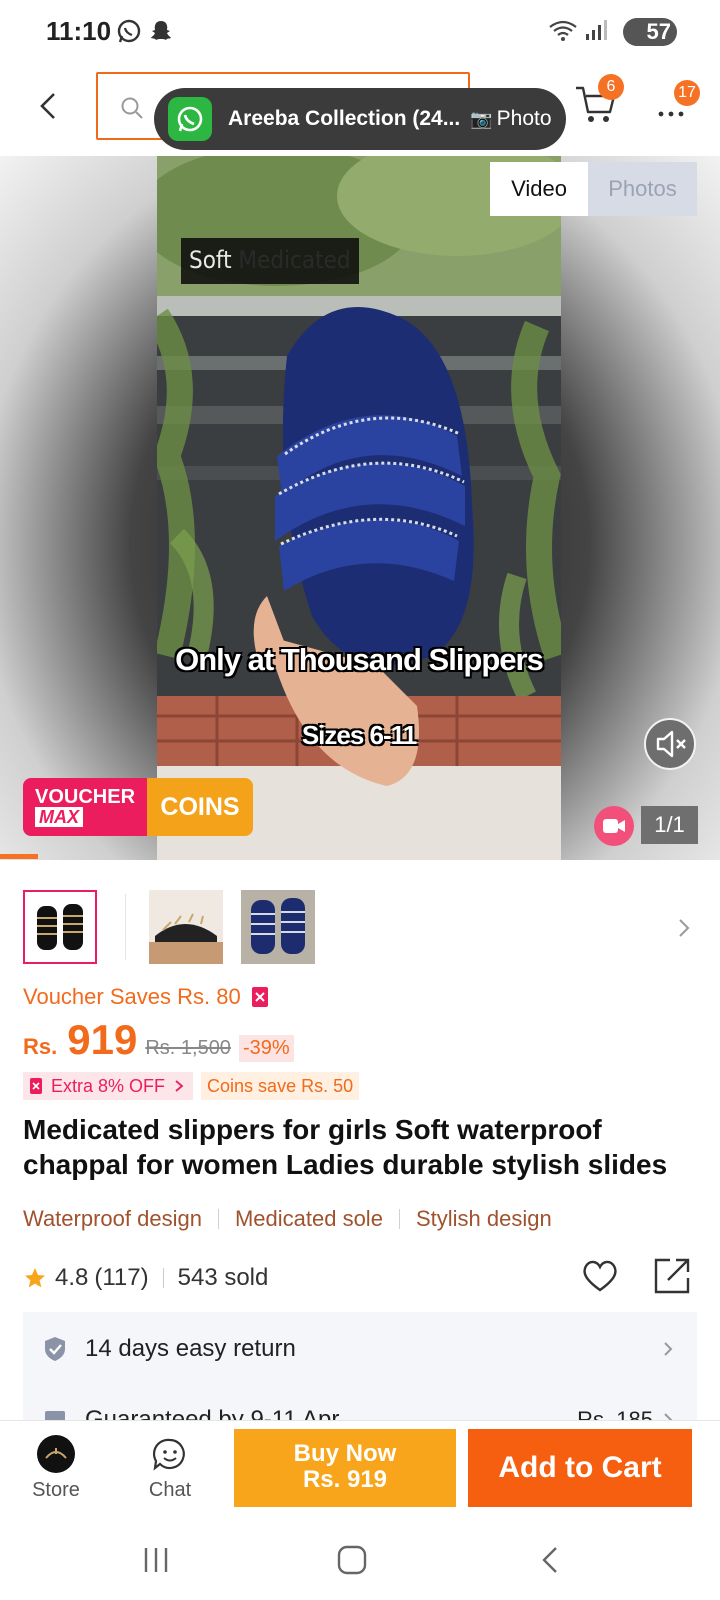  Describe the element at coordinates (563, 33) in the screenshot. I see `wifi-icon` at that location.